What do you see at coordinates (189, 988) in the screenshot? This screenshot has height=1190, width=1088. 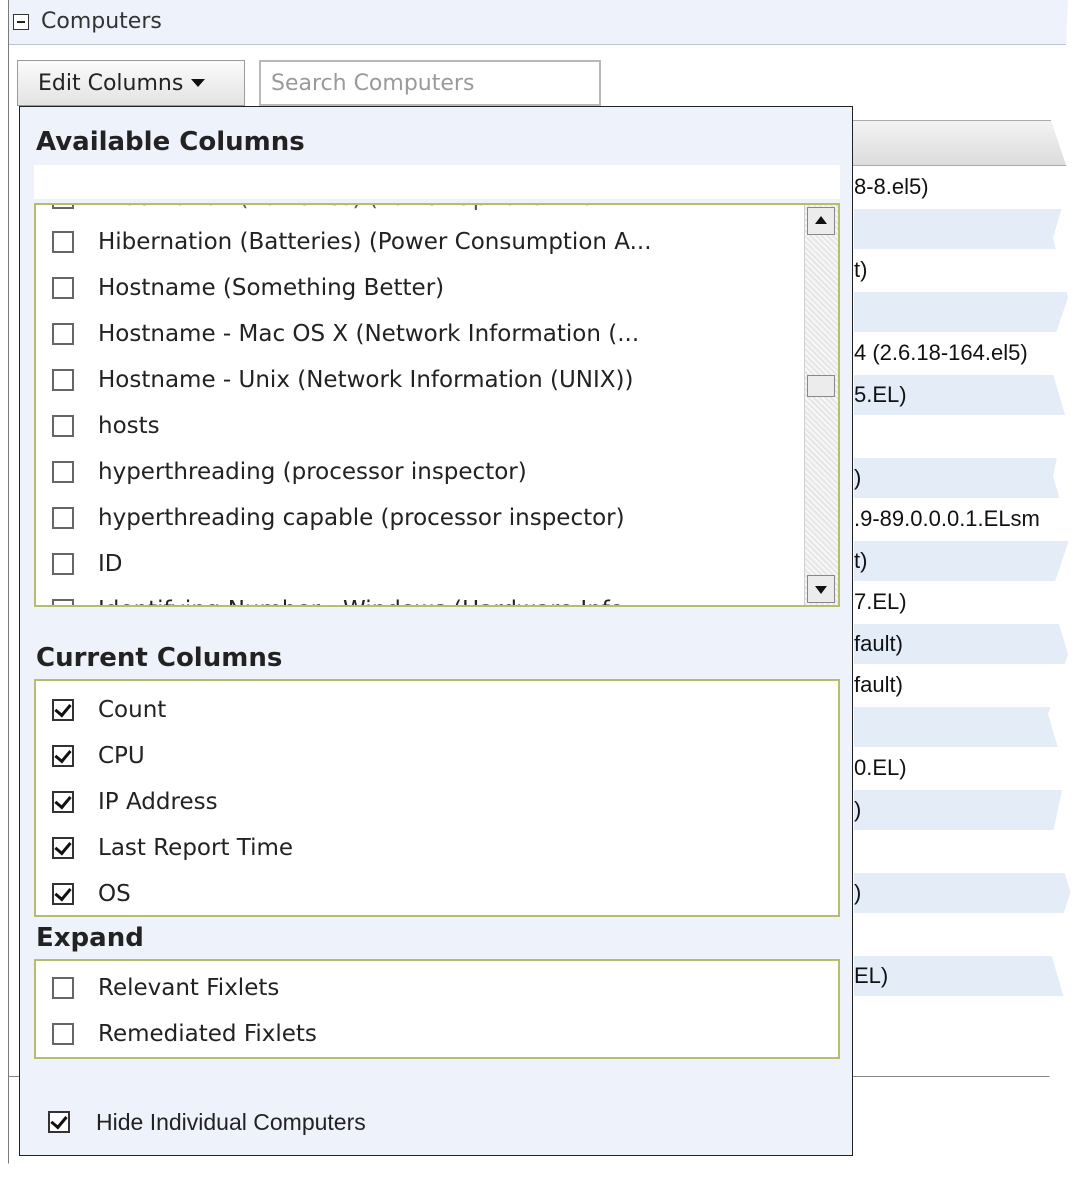 I see `expand-item-label: Relevant Fixlets` at bounding box center [189, 988].